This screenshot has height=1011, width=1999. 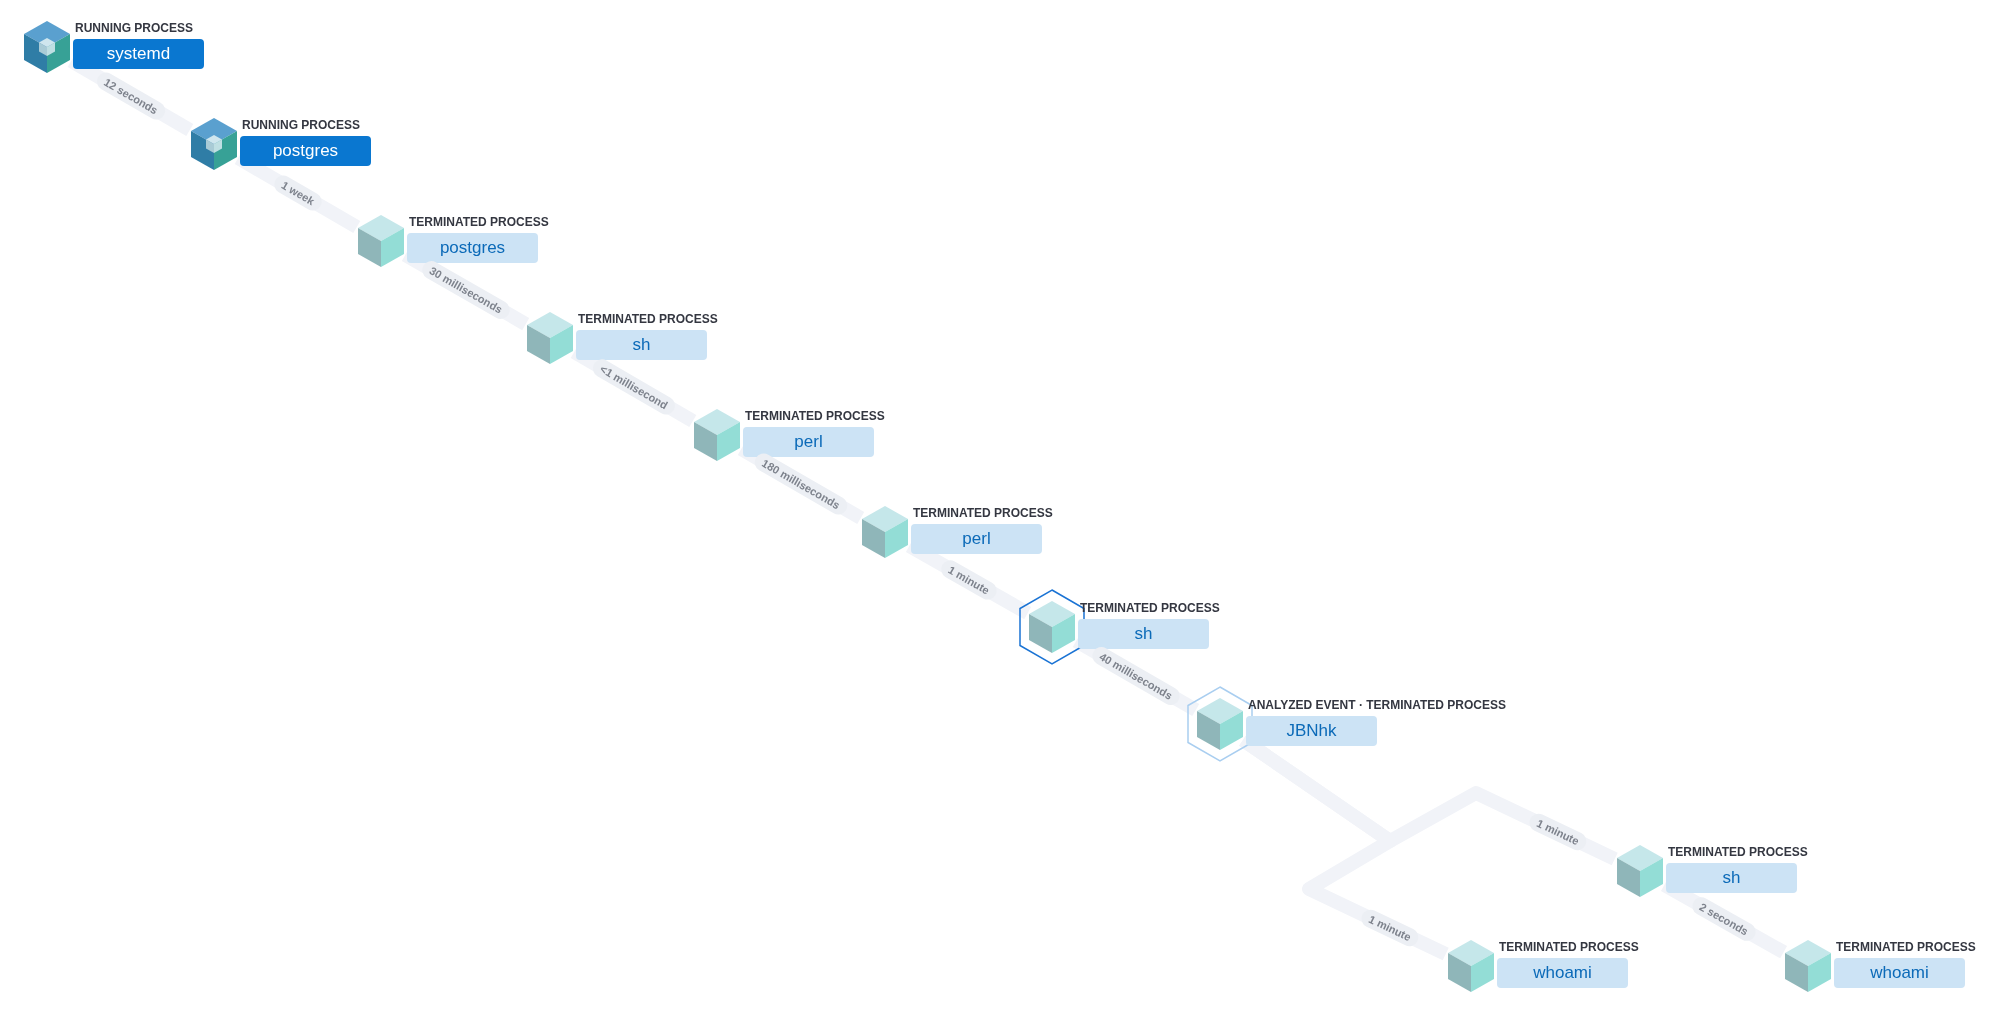 I want to click on process-name-button: JBNhk, so click(x=1311, y=731).